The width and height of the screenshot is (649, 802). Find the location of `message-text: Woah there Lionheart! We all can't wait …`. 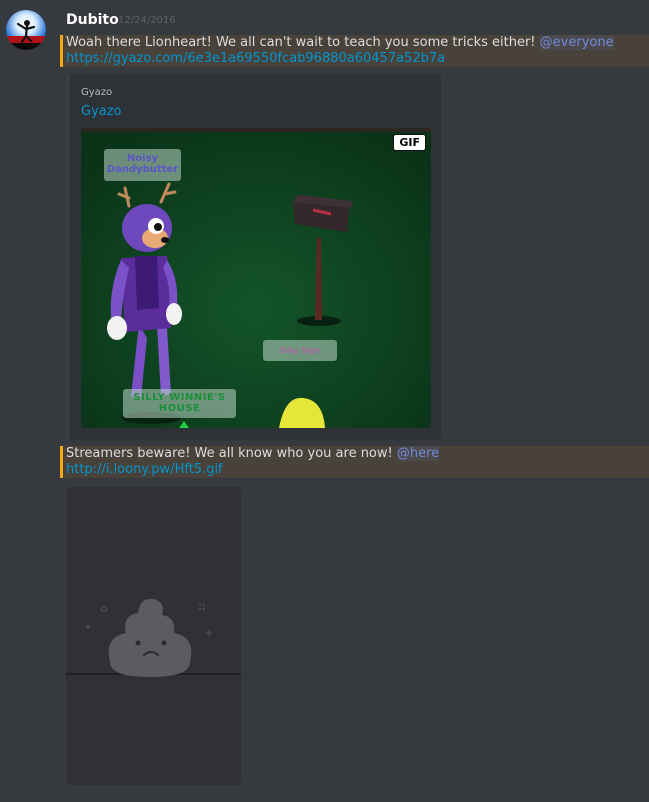

message-text: Woah there Lionheart! We all can't wait … is located at coordinates (301, 42).